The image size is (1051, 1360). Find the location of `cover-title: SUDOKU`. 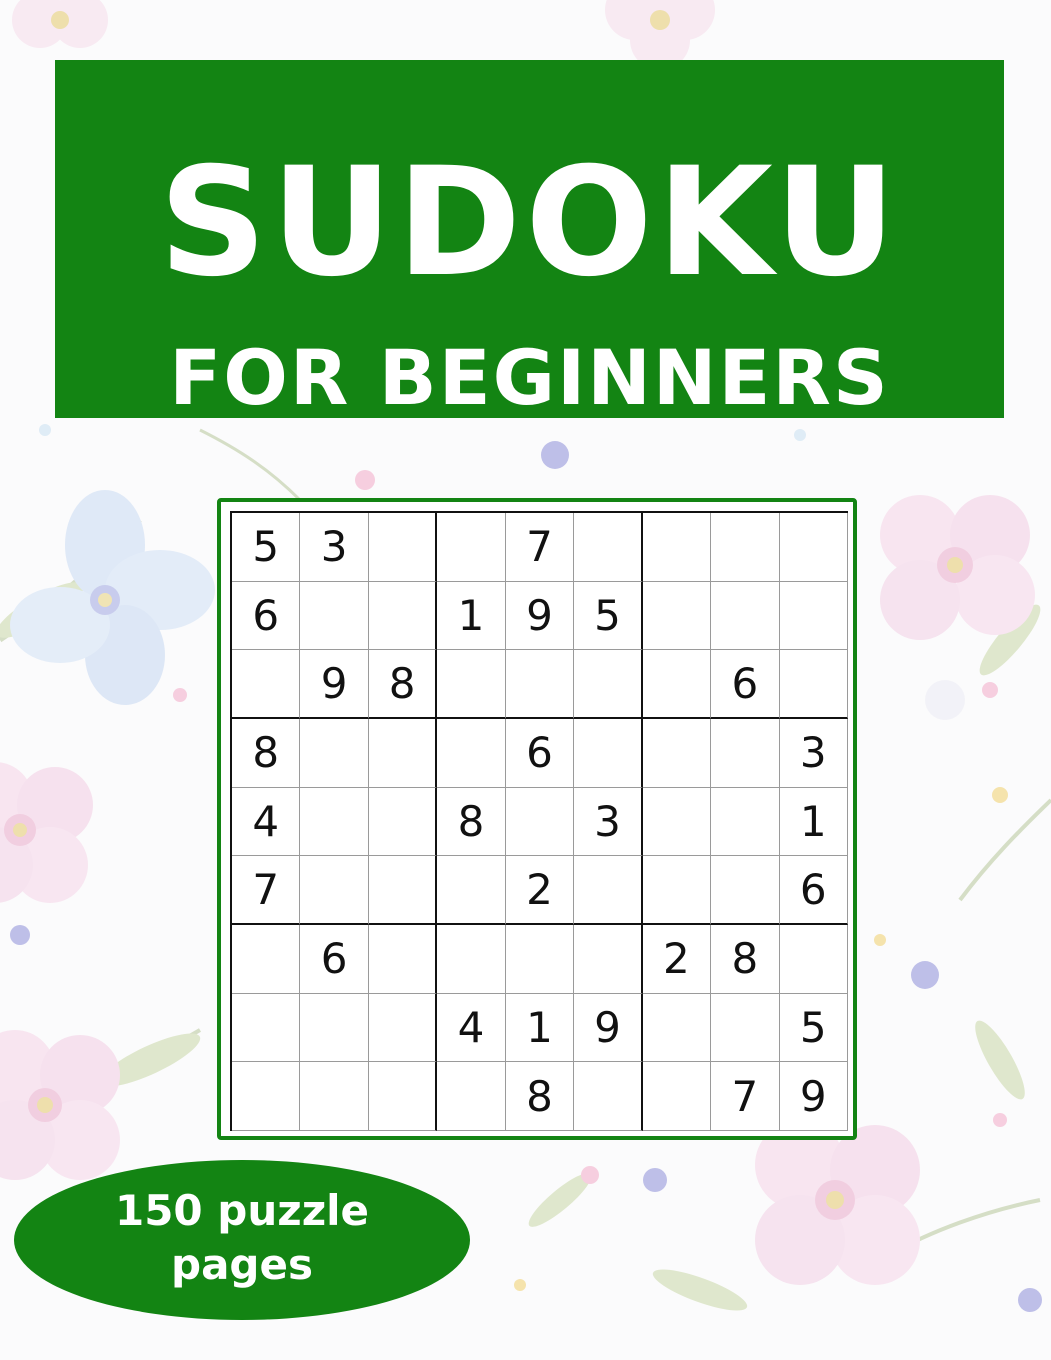

cover-title: SUDOKU is located at coordinates (529, 223).